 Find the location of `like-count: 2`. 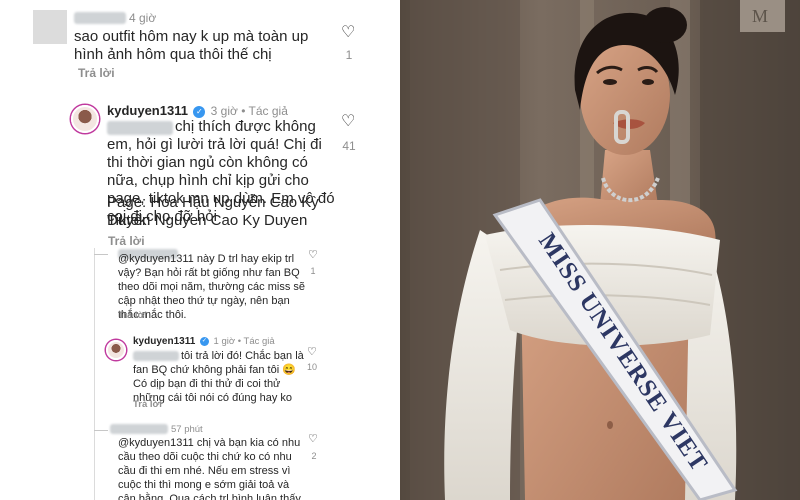

like-count: 2 is located at coordinates (314, 456).